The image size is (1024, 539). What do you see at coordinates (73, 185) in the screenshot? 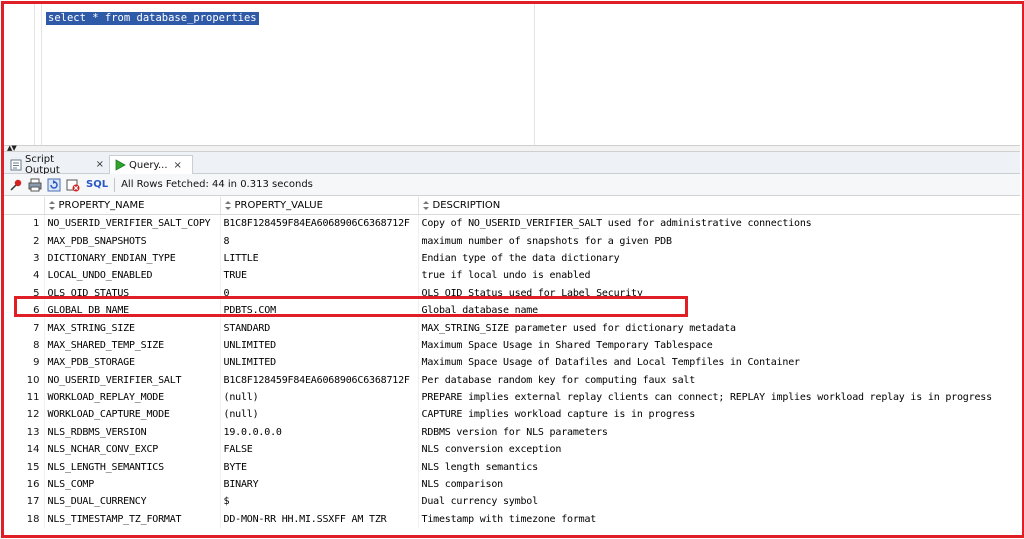
I see `cancel-query-icon` at bounding box center [73, 185].